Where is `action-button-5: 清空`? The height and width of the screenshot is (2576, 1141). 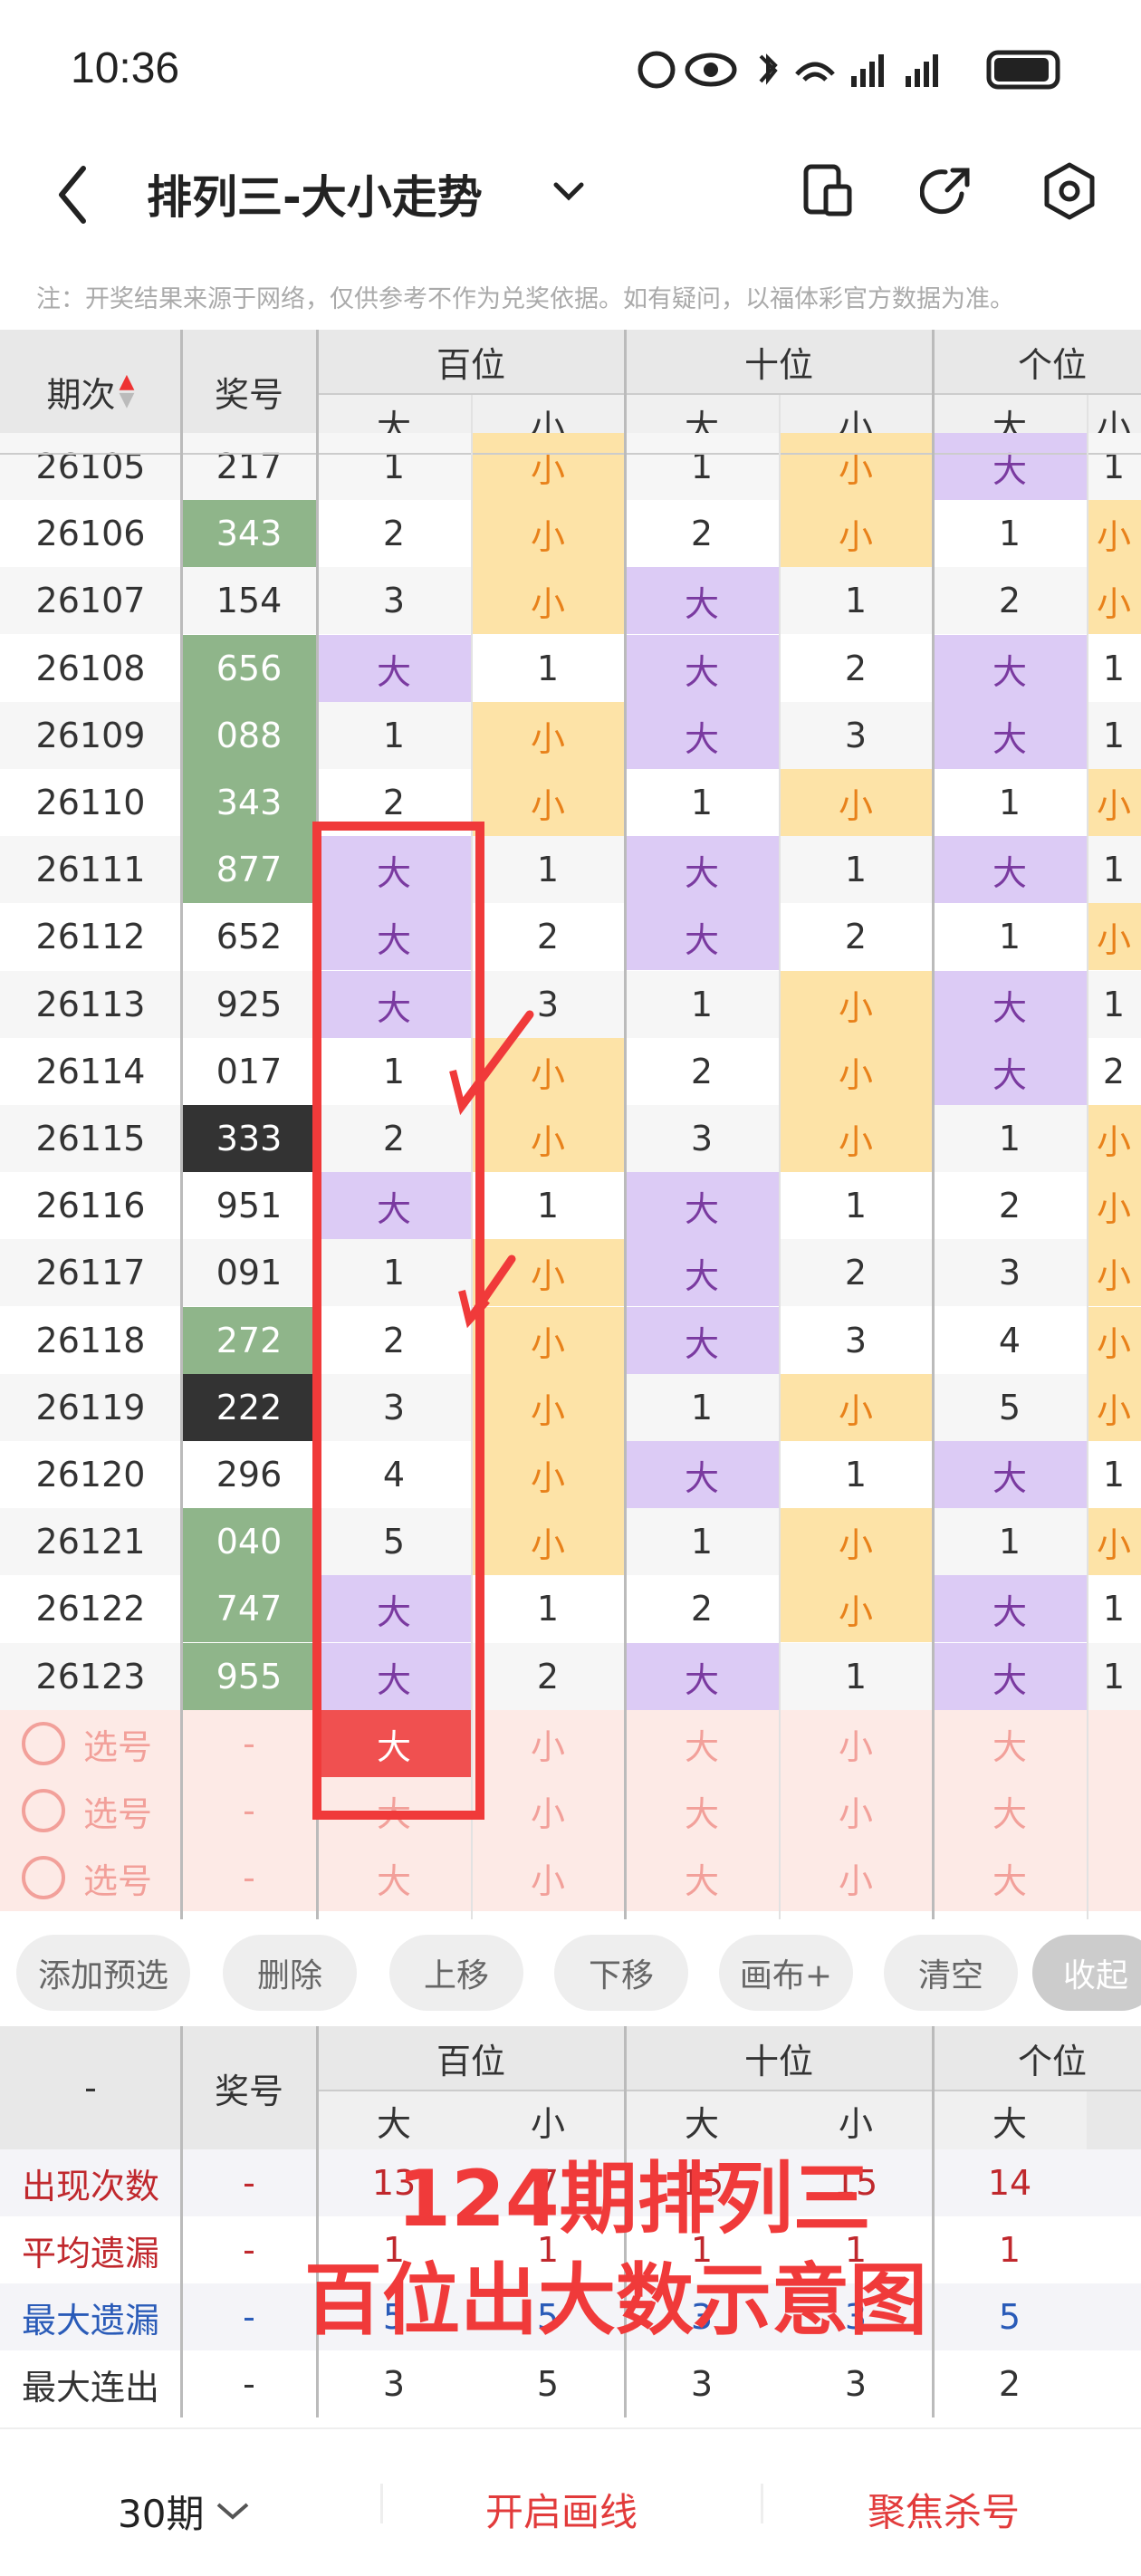
action-button-5: 清空 is located at coordinates (951, 1973).